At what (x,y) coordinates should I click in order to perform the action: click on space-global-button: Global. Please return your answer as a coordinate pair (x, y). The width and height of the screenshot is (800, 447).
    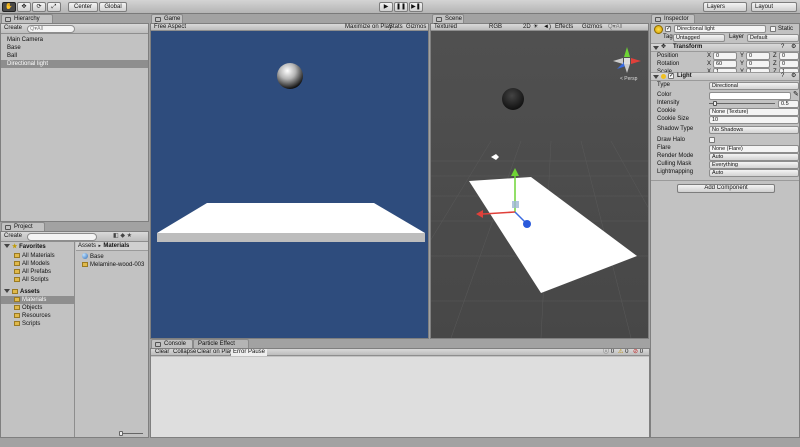
    Looking at the image, I should click on (113, 7).